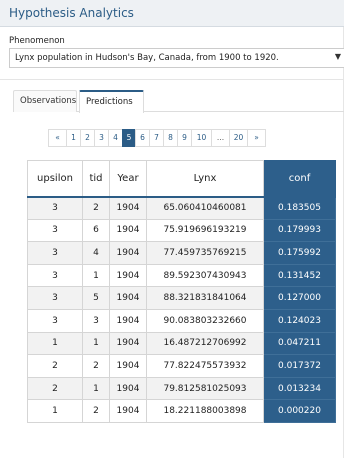  What do you see at coordinates (101, 138) in the screenshot?
I see `page-3: 3` at bounding box center [101, 138].